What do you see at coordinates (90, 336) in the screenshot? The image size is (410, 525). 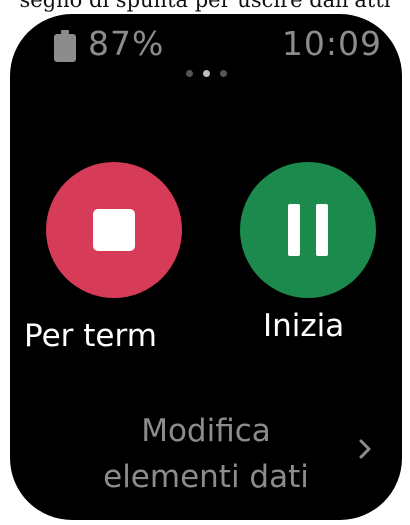 I see `end-workout-label: Per term` at bounding box center [90, 336].